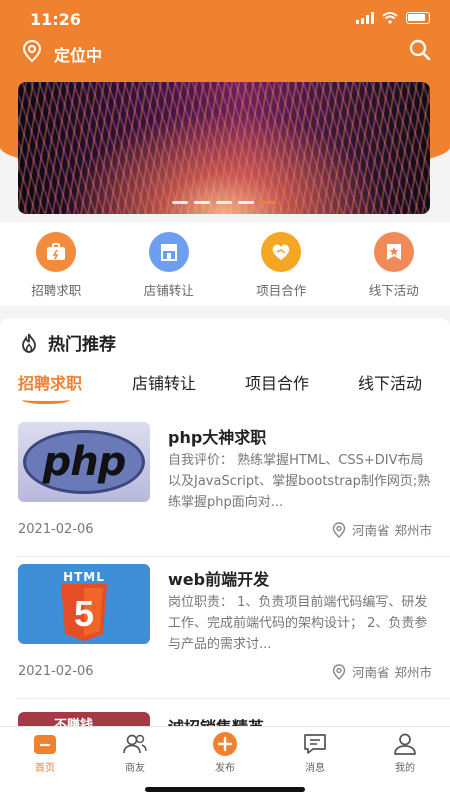  Describe the element at coordinates (78, 54) in the screenshot. I see `location-text: 定位中` at that location.